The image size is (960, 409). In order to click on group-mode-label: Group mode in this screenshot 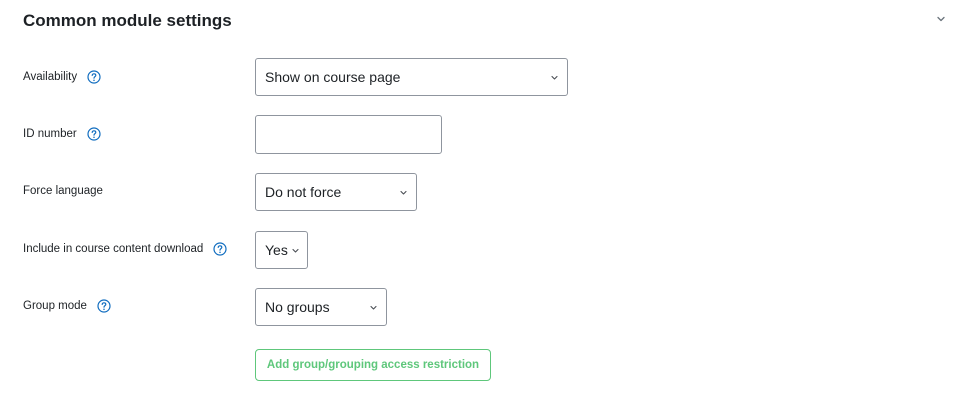, I will do `click(55, 306)`.